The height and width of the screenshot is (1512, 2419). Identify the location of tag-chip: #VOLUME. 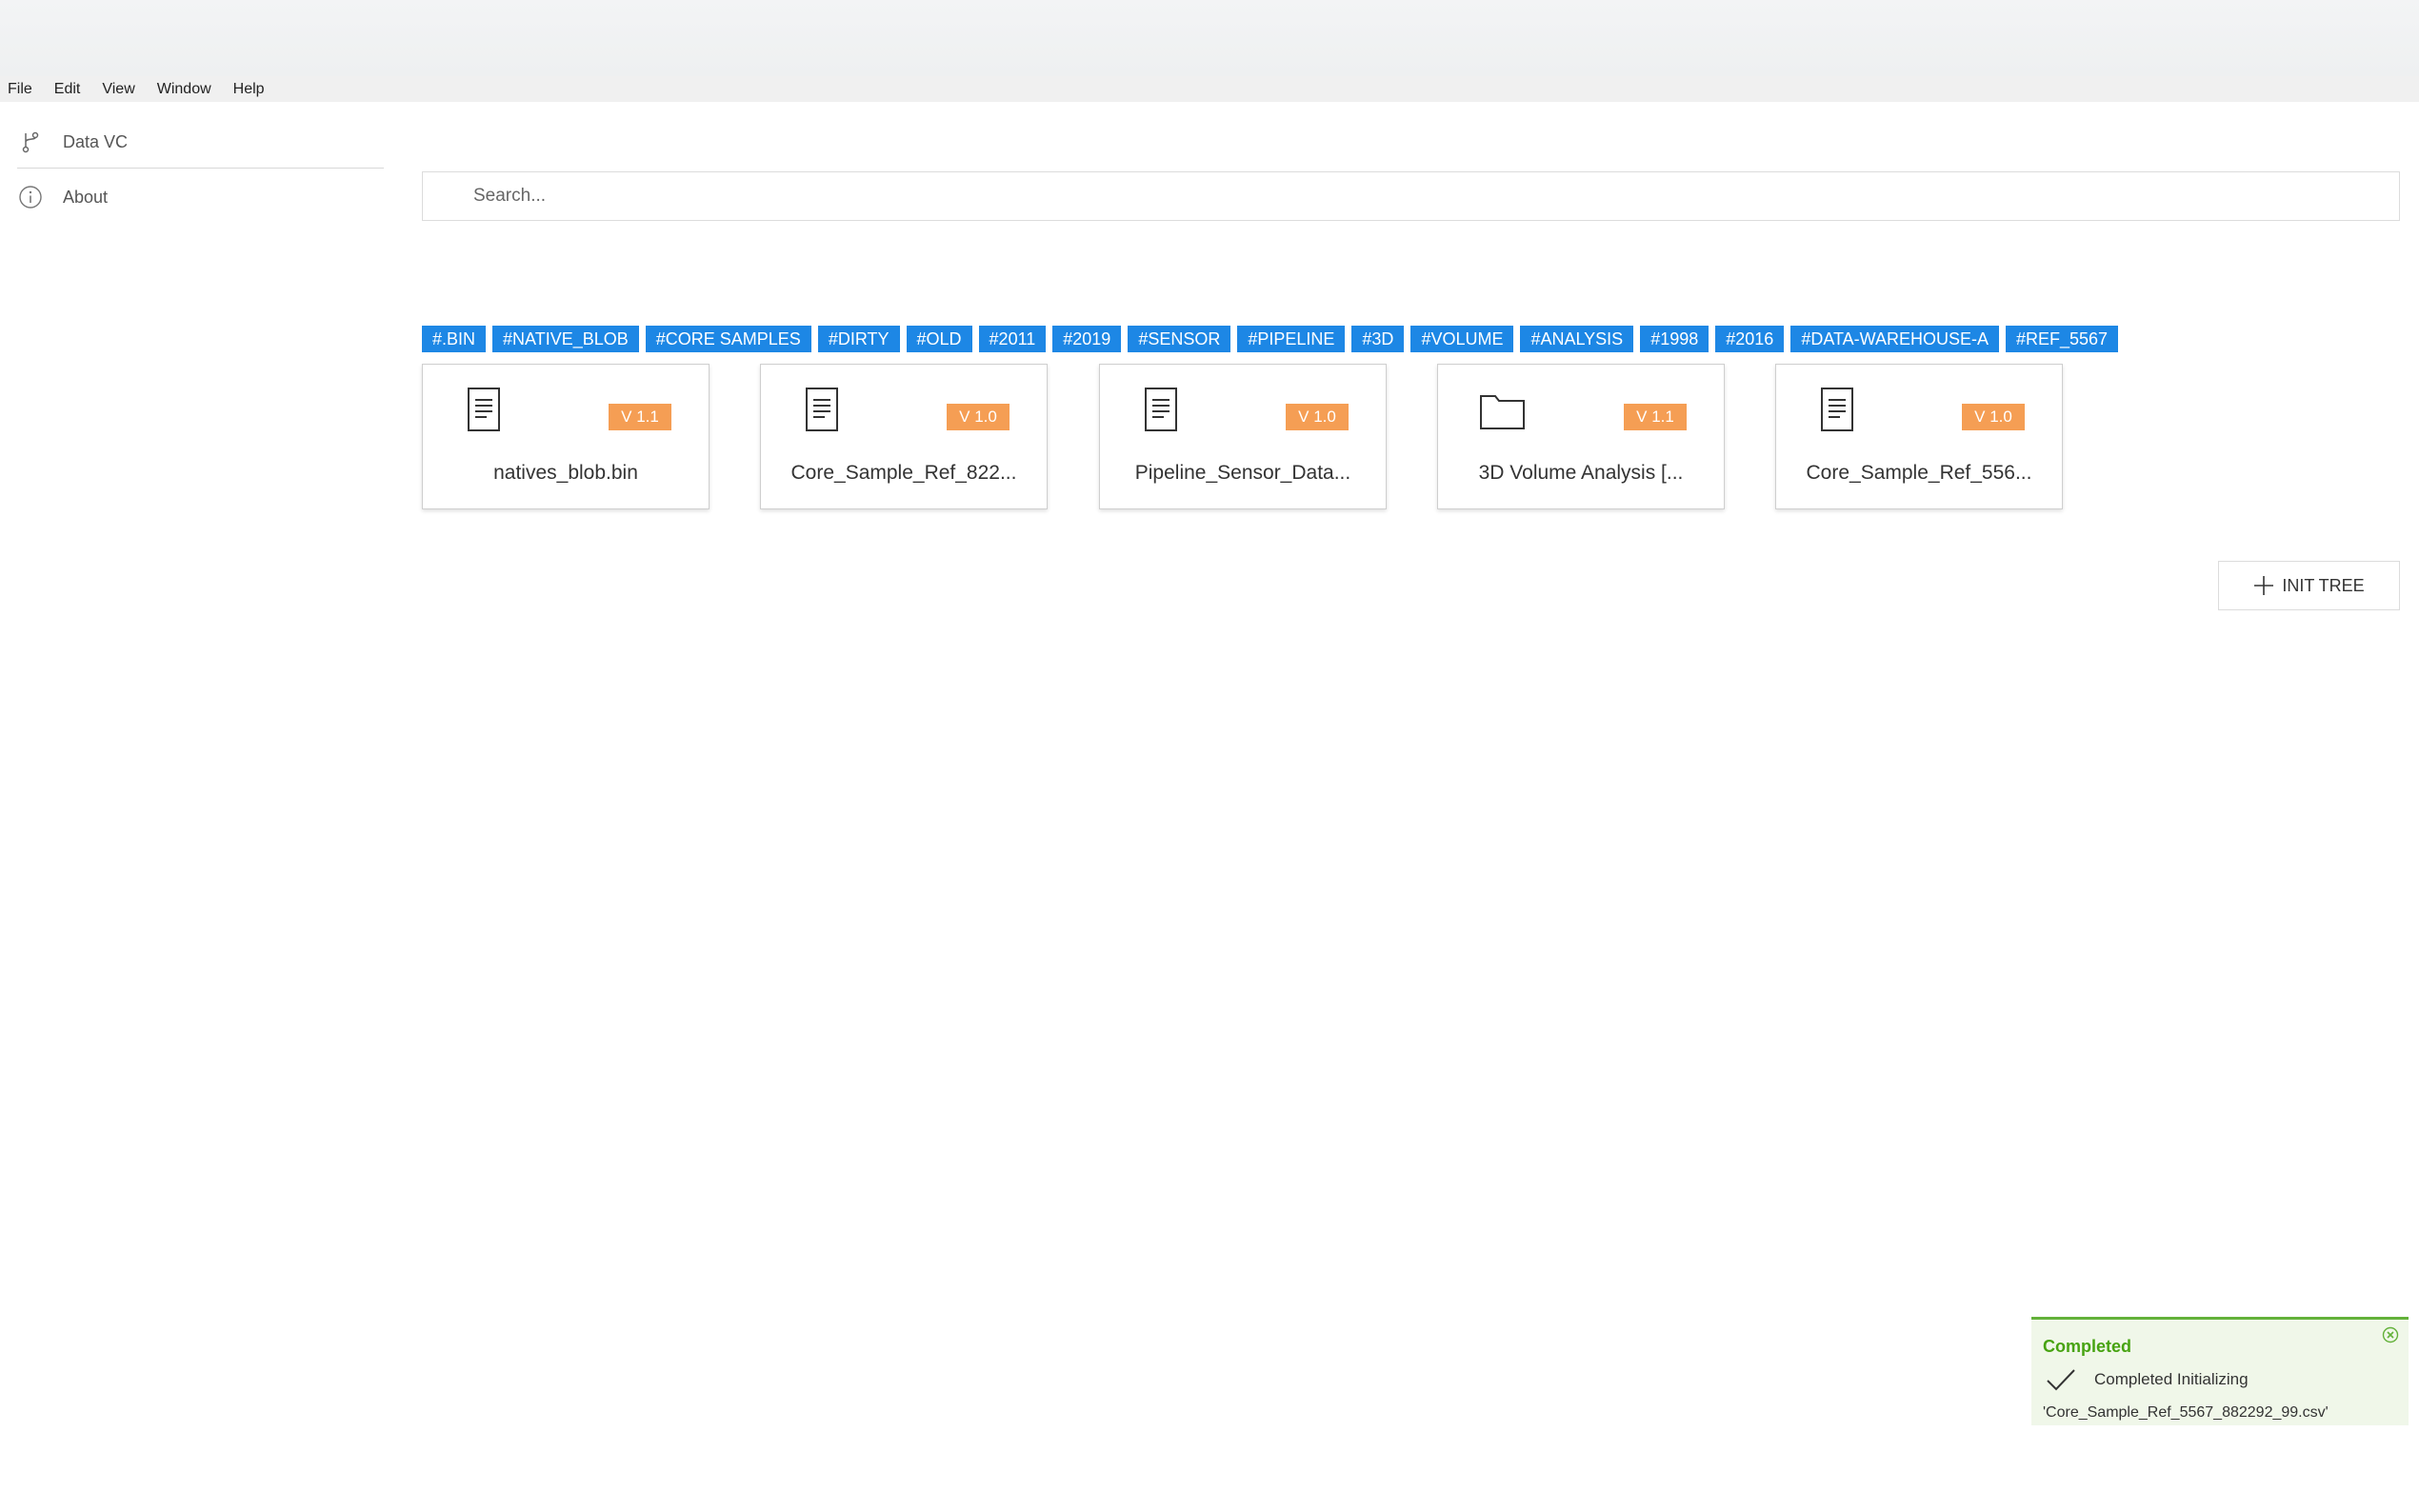
(1462, 339).